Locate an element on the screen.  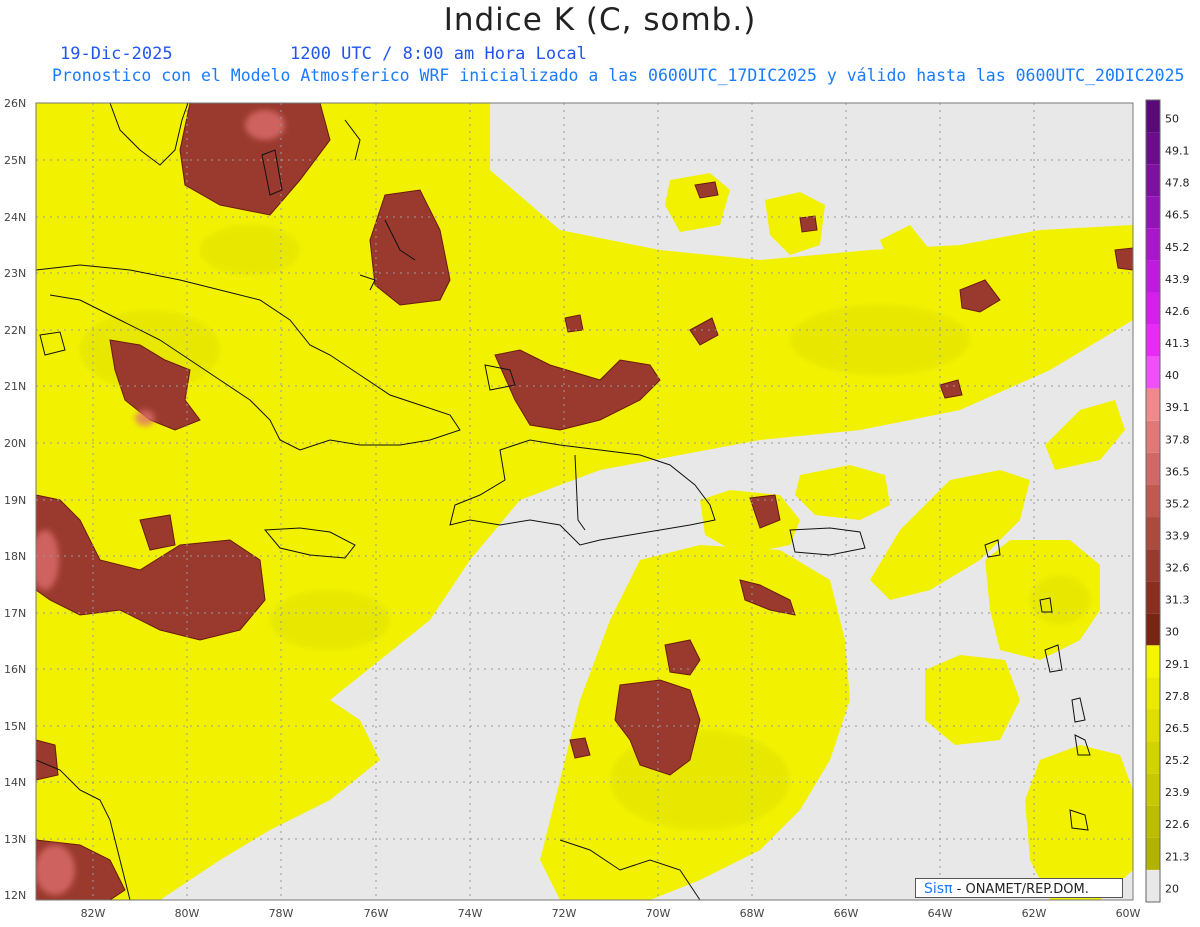
lon-tick-label: 66W is located at coordinates (846, 913).